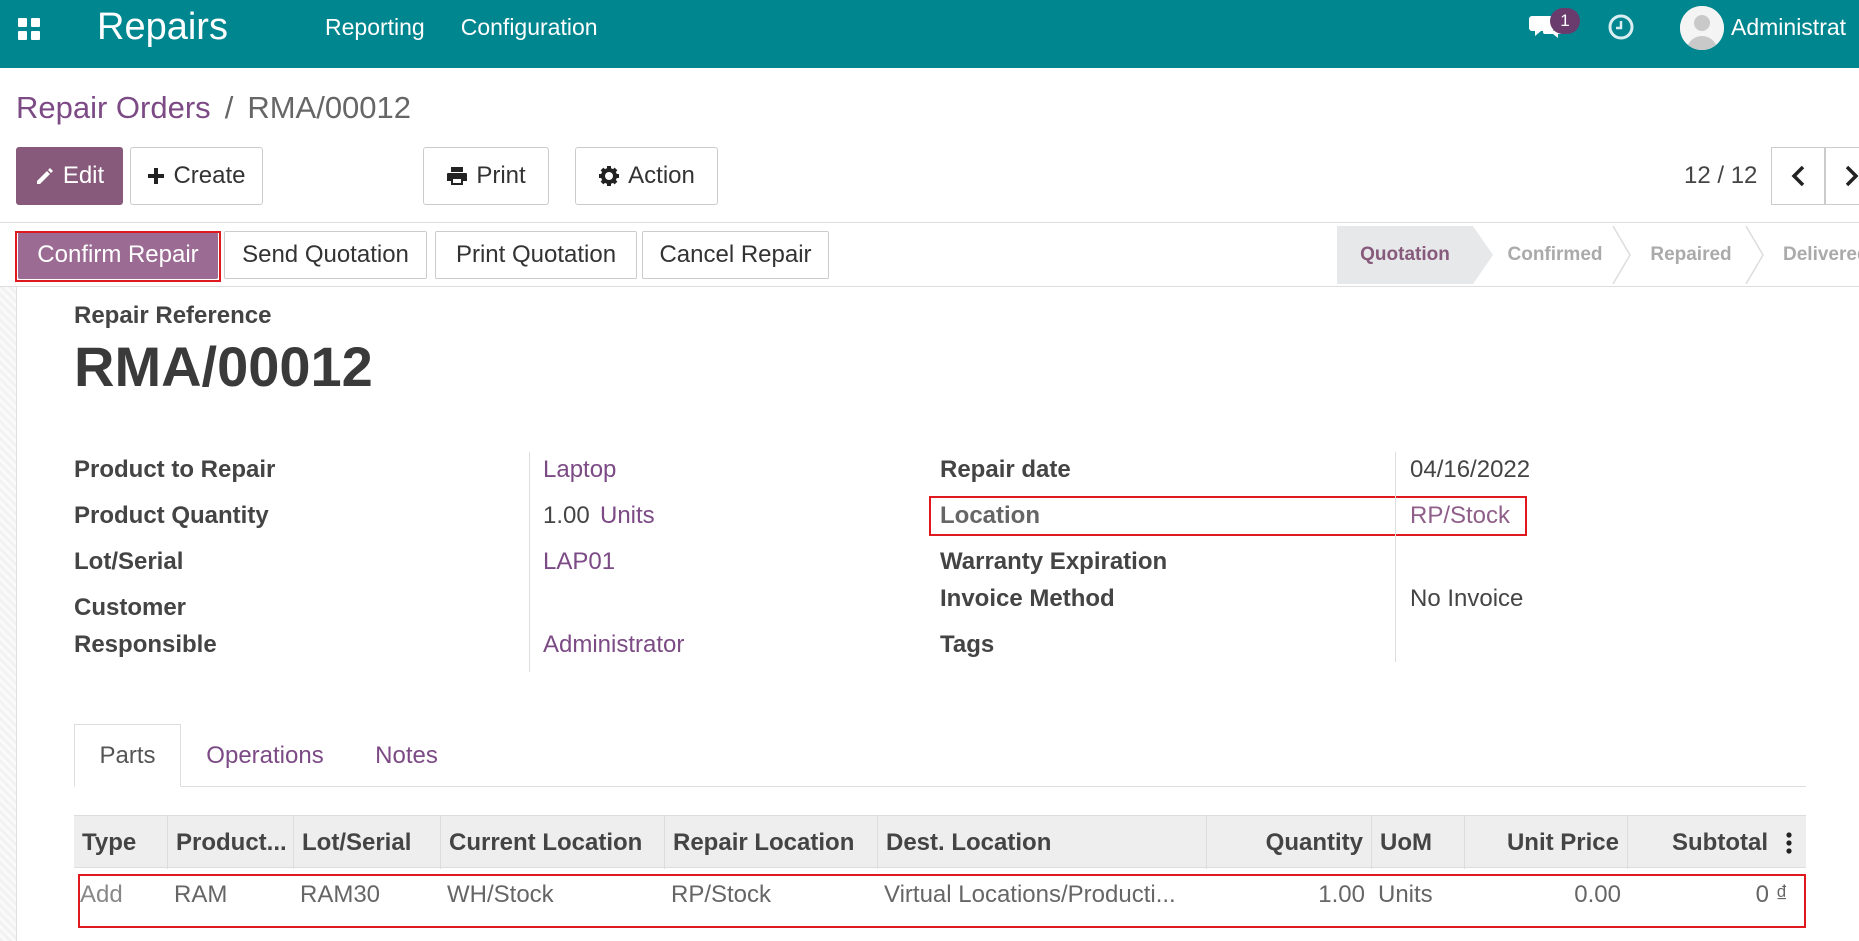  Describe the element at coordinates (265, 755) in the screenshot. I see `tab-operations: Operations` at that location.